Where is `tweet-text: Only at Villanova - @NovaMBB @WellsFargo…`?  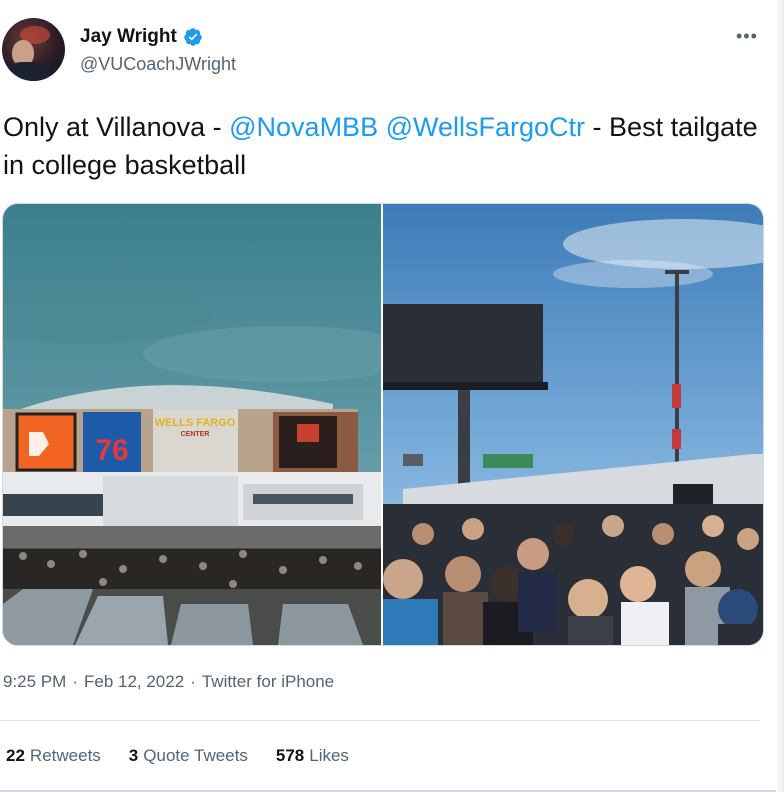 tweet-text: Only at Villanova - @NovaMBB @WellsFargo… is located at coordinates (383, 146).